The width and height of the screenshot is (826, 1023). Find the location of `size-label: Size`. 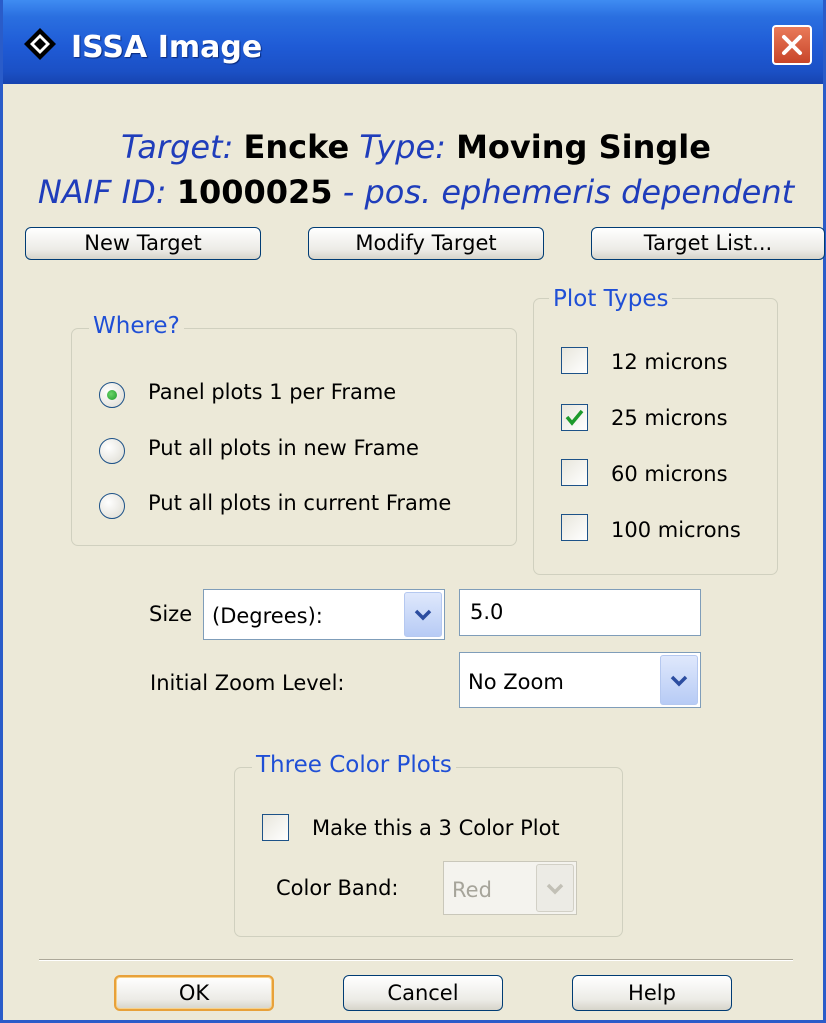

size-label: Size is located at coordinates (171, 614).